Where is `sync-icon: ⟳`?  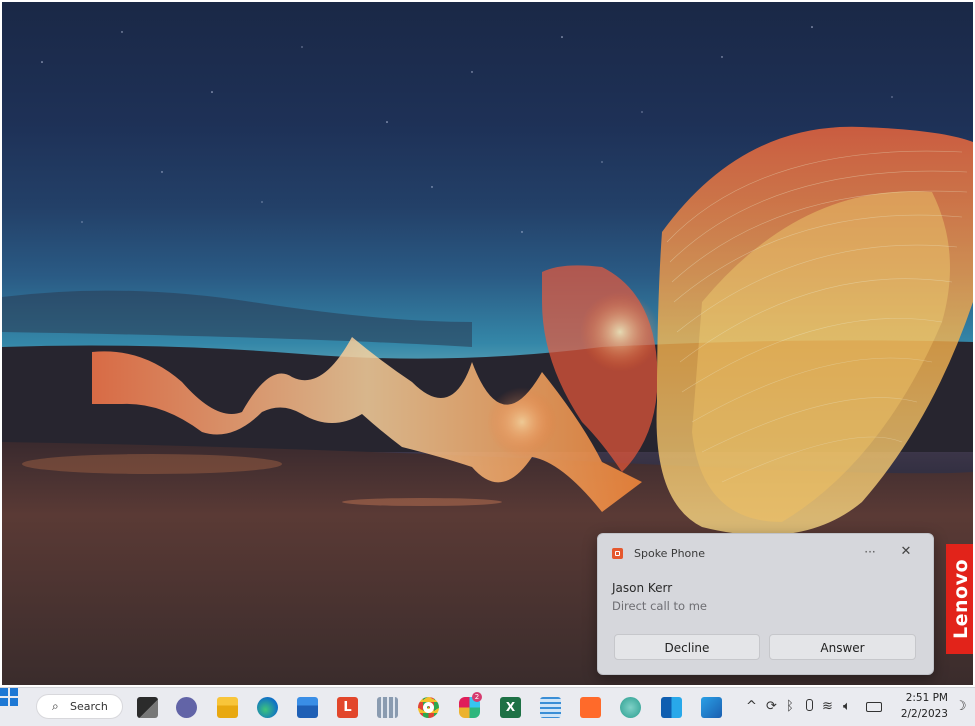
sync-icon: ⟳ is located at coordinates (771, 706).